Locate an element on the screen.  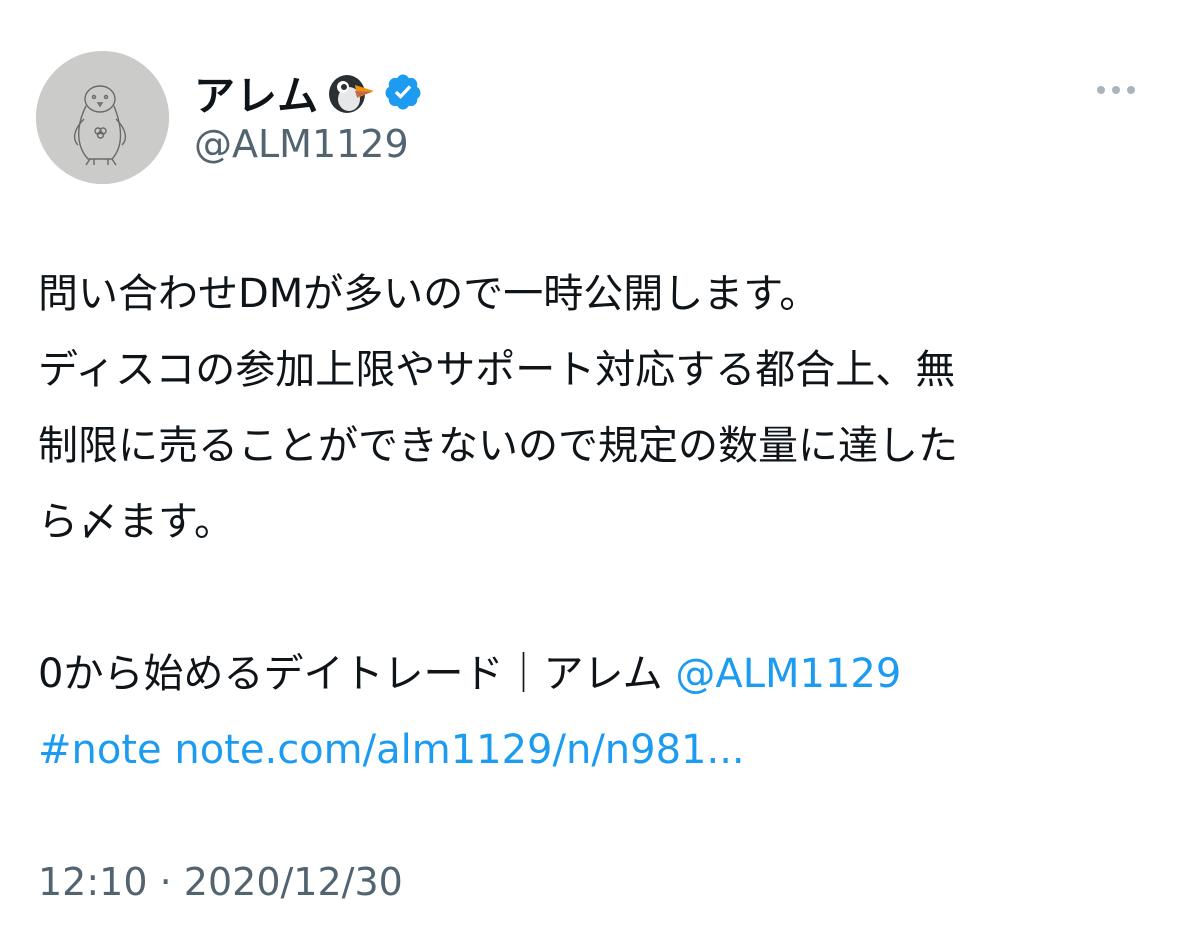
penguin-drawing-icon is located at coordinates (102, 117).